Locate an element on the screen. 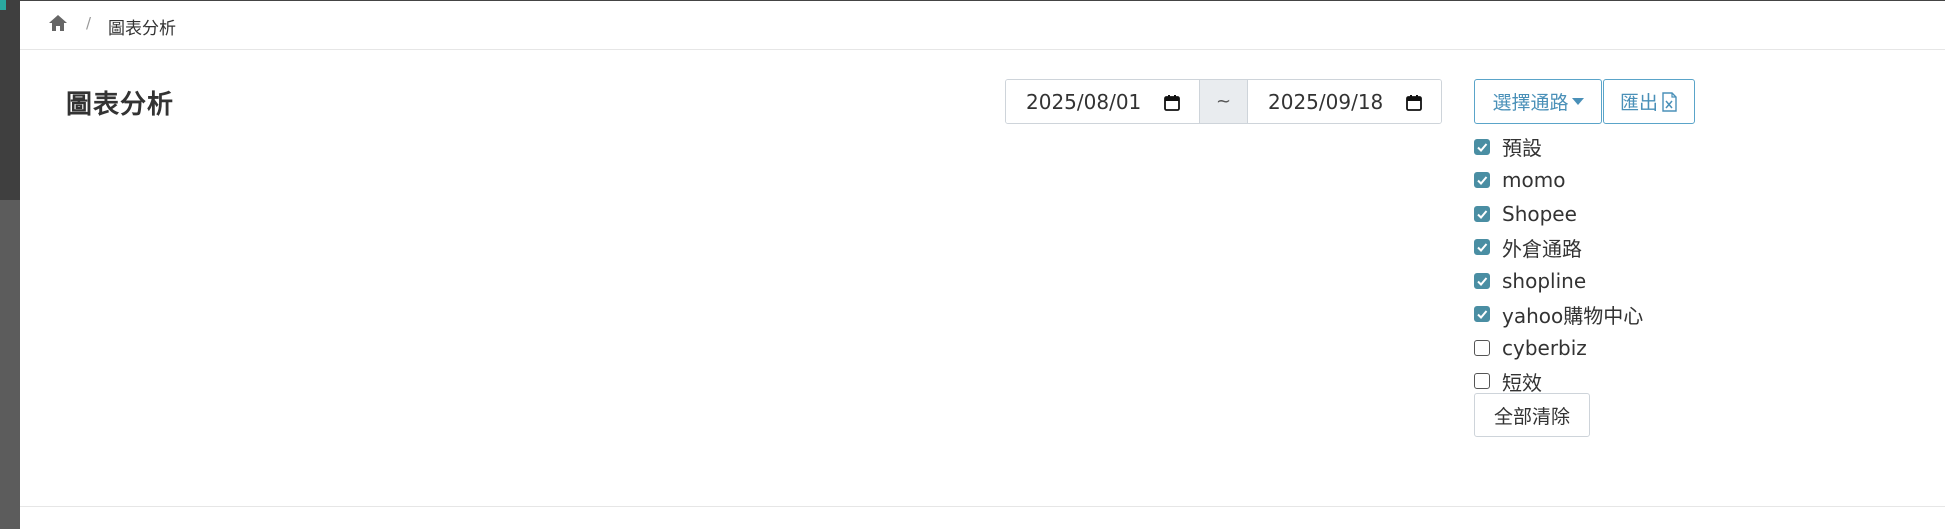 This screenshot has width=1945, height=529. start-date-value: 2025/08/01 is located at coordinates (1084, 101).